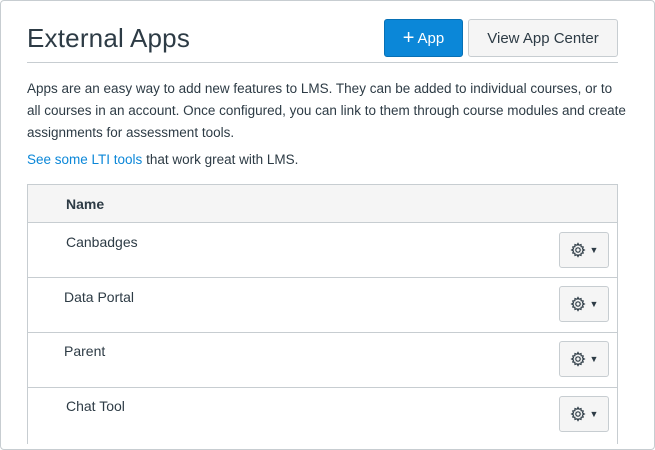 The image size is (655, 450). What do you see at coordinates (408, 38) in the screenshot?
I see `plus-icon: +` at bounding box center [408, 38].